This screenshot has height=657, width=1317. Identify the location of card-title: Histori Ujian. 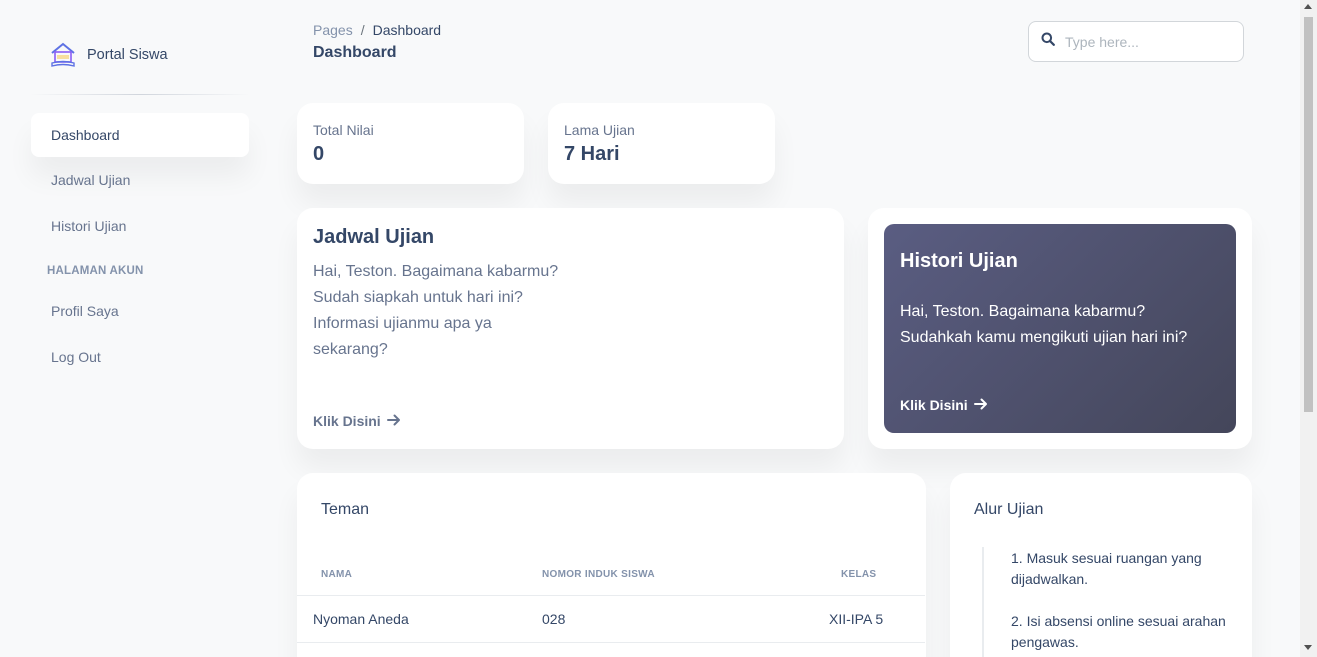
(959, 261).